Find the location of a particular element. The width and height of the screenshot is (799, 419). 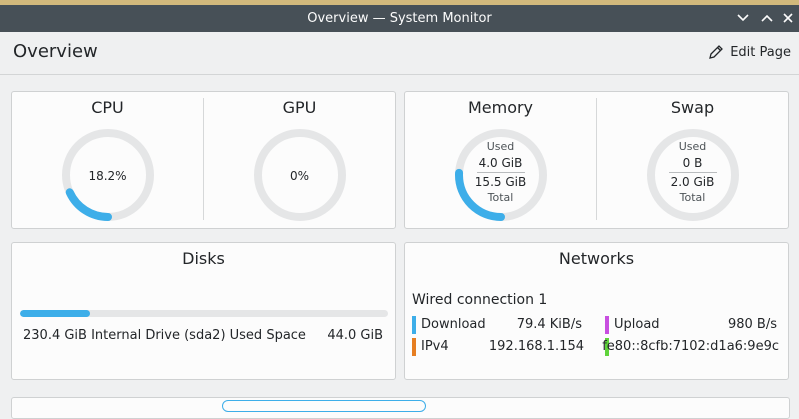

page-header: Overview Edit Page is located at coordinates (399, 53).